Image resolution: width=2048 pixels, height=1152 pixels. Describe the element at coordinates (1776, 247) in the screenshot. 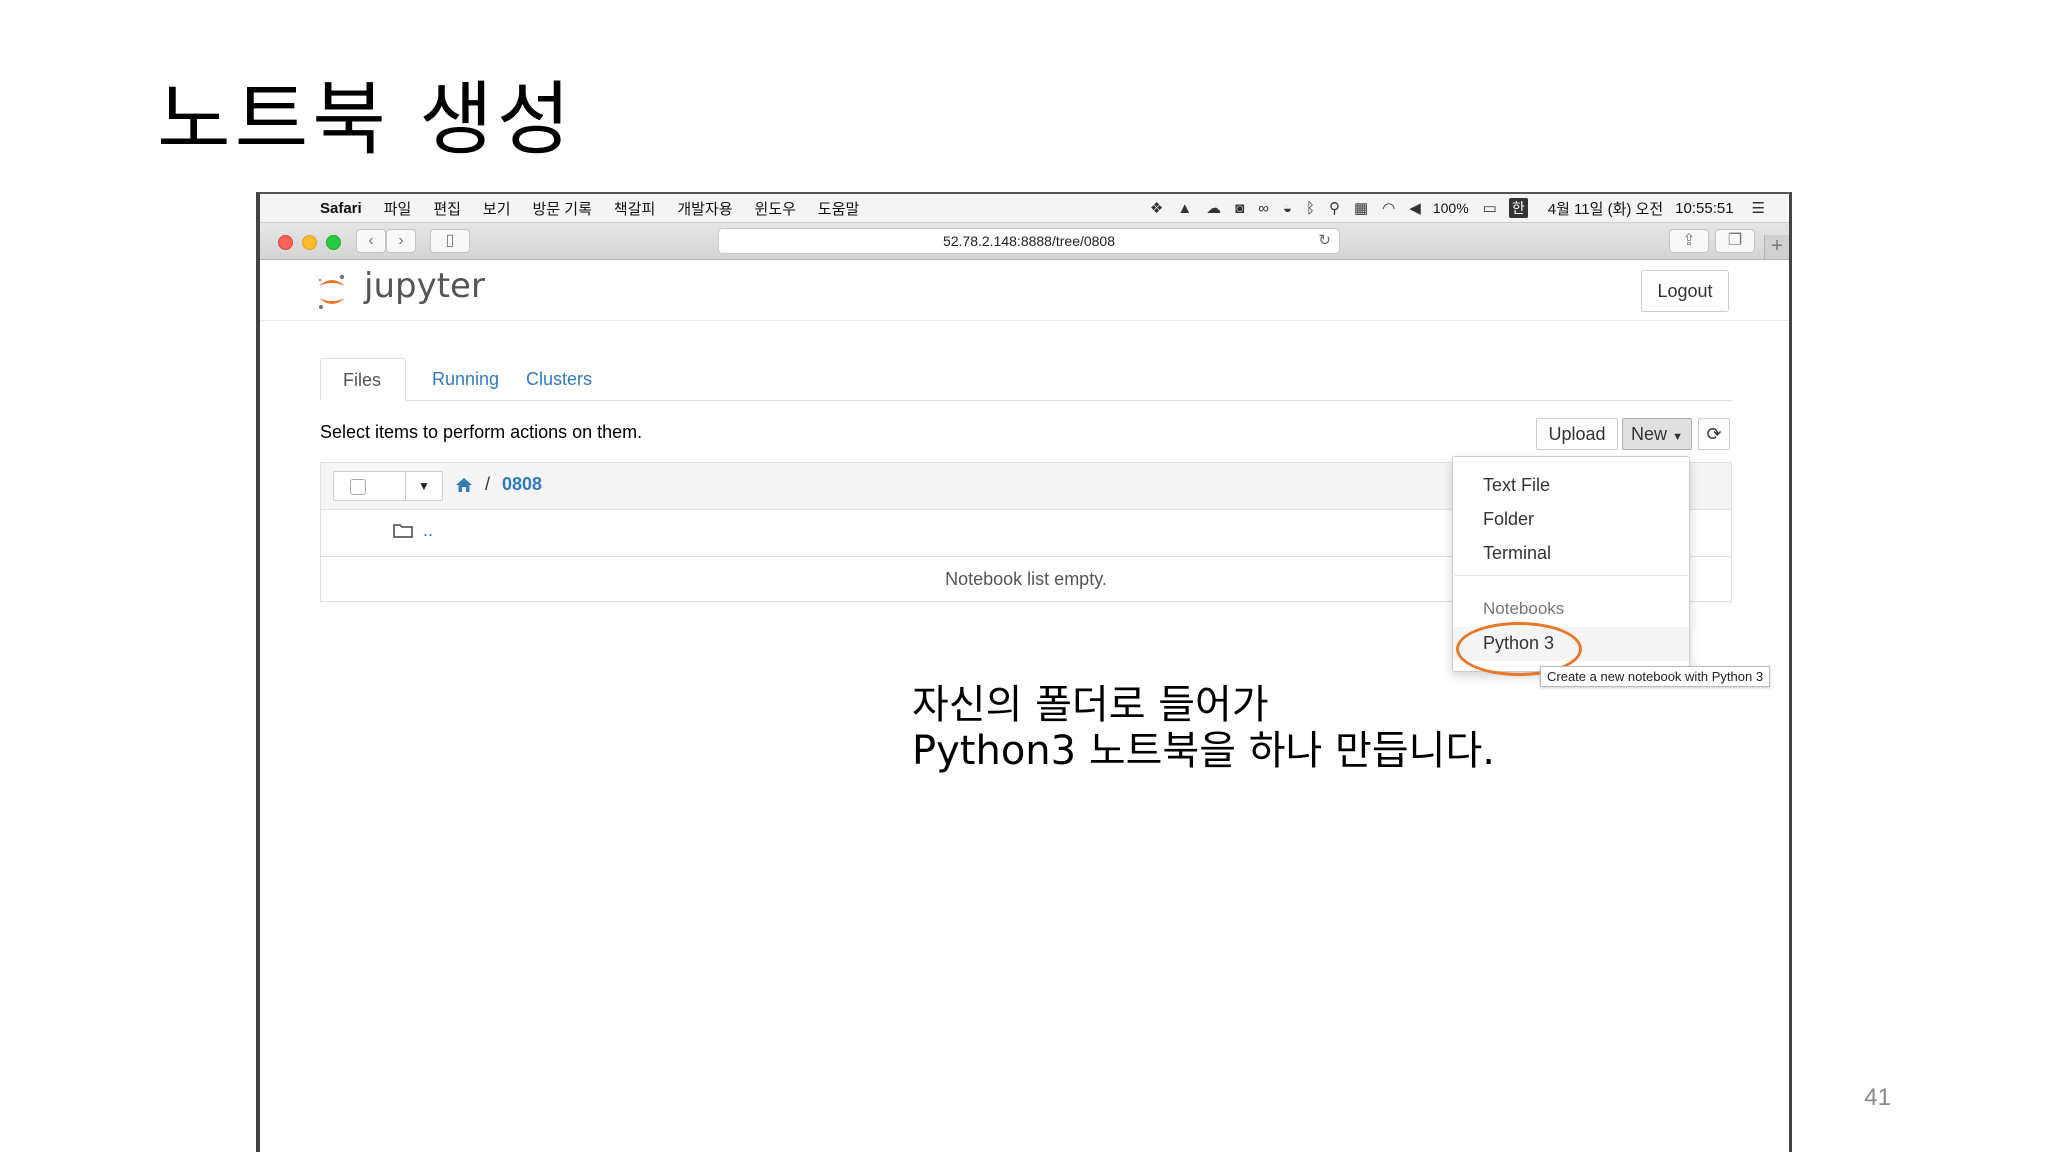

I see `new-tab-button: +` at that location.